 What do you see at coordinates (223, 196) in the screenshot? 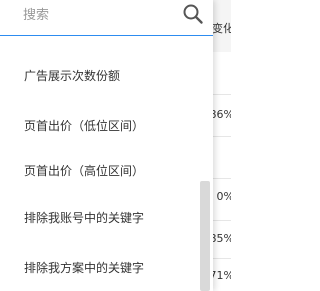
I see `table-cell: 0%` at bounding box center [223, 196].